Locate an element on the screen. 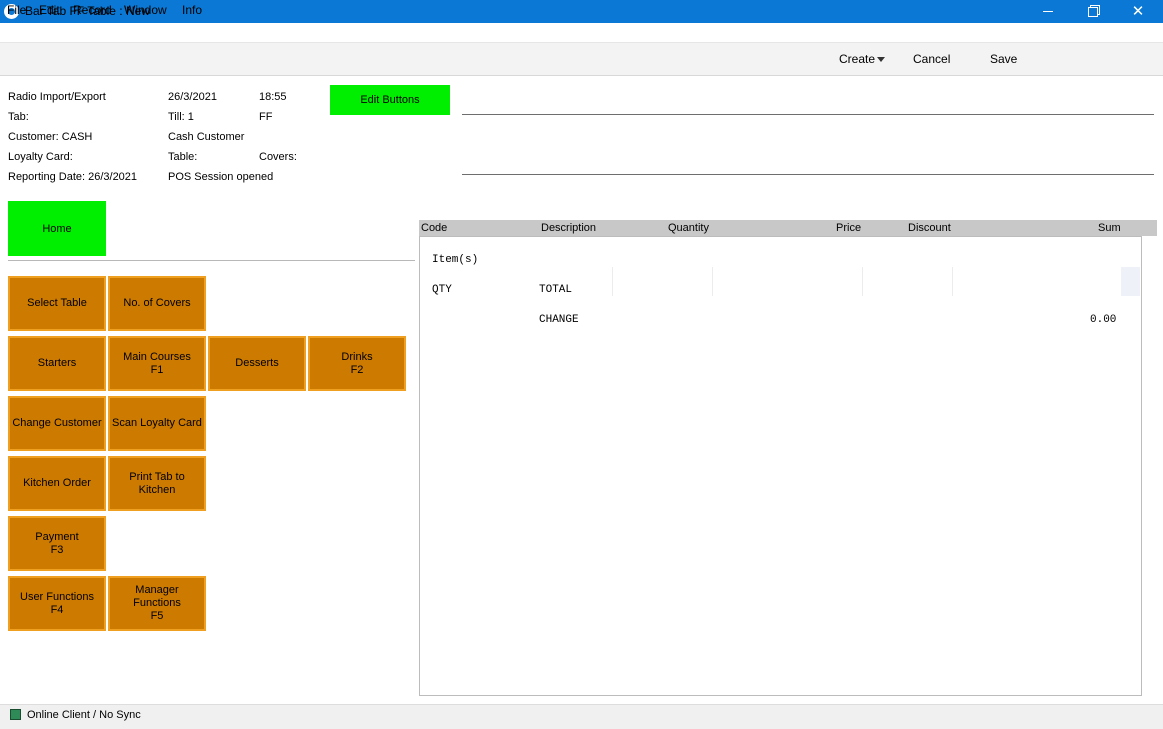 Image resolution: width=1163 pixels, height=729 pixels. date-value: 26/3/2021 is located at coordinates (192, 97).